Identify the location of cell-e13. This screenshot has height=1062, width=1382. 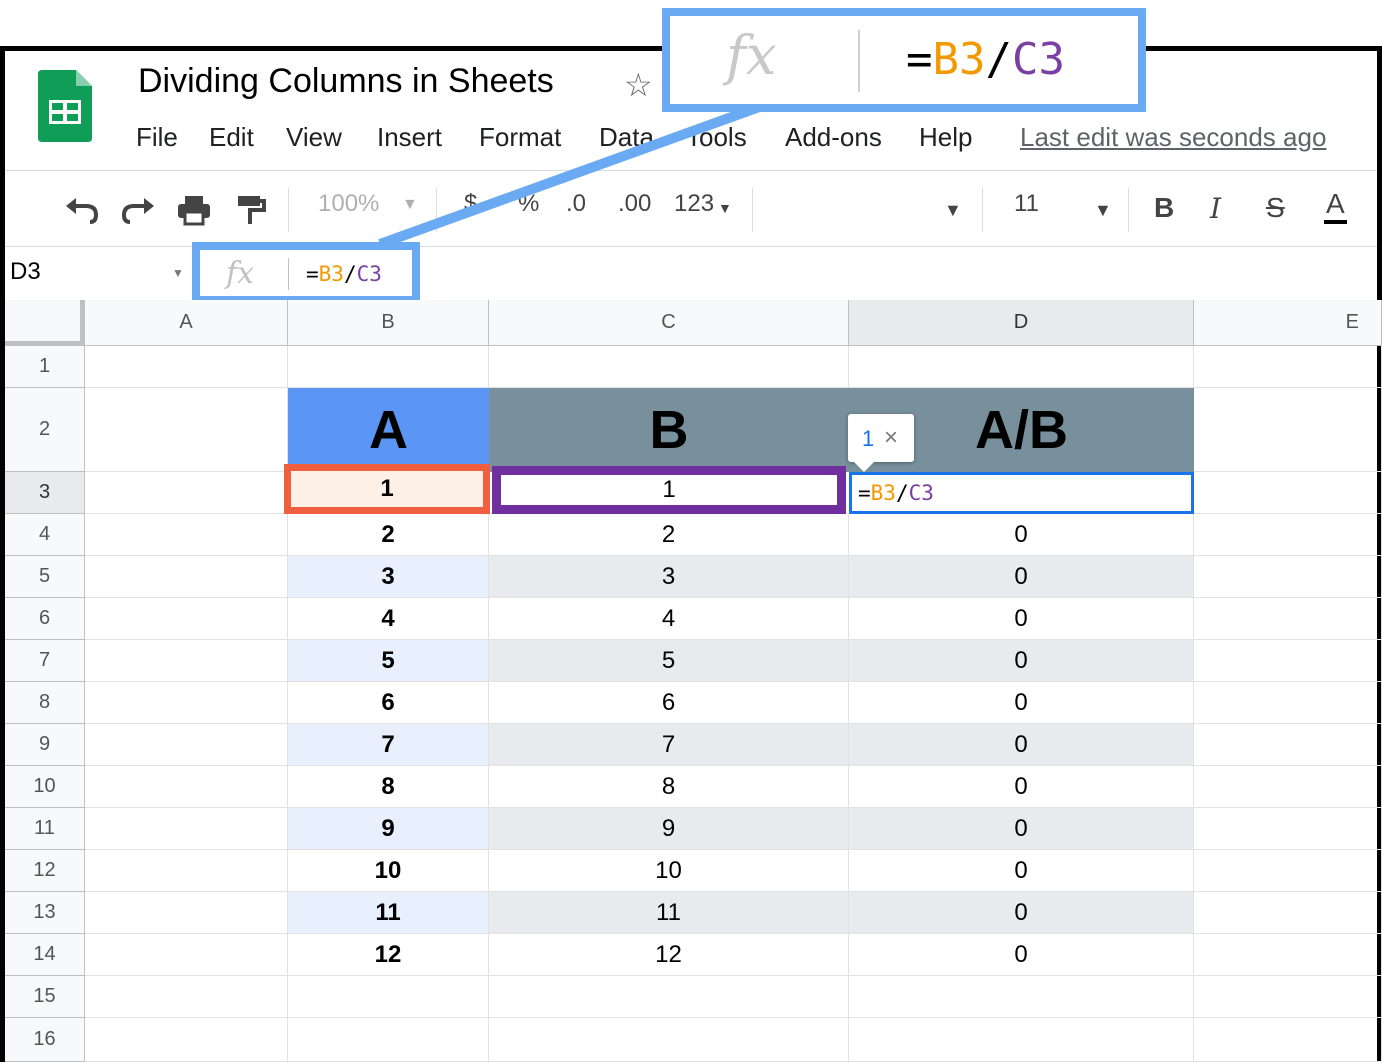
(1288, 913).